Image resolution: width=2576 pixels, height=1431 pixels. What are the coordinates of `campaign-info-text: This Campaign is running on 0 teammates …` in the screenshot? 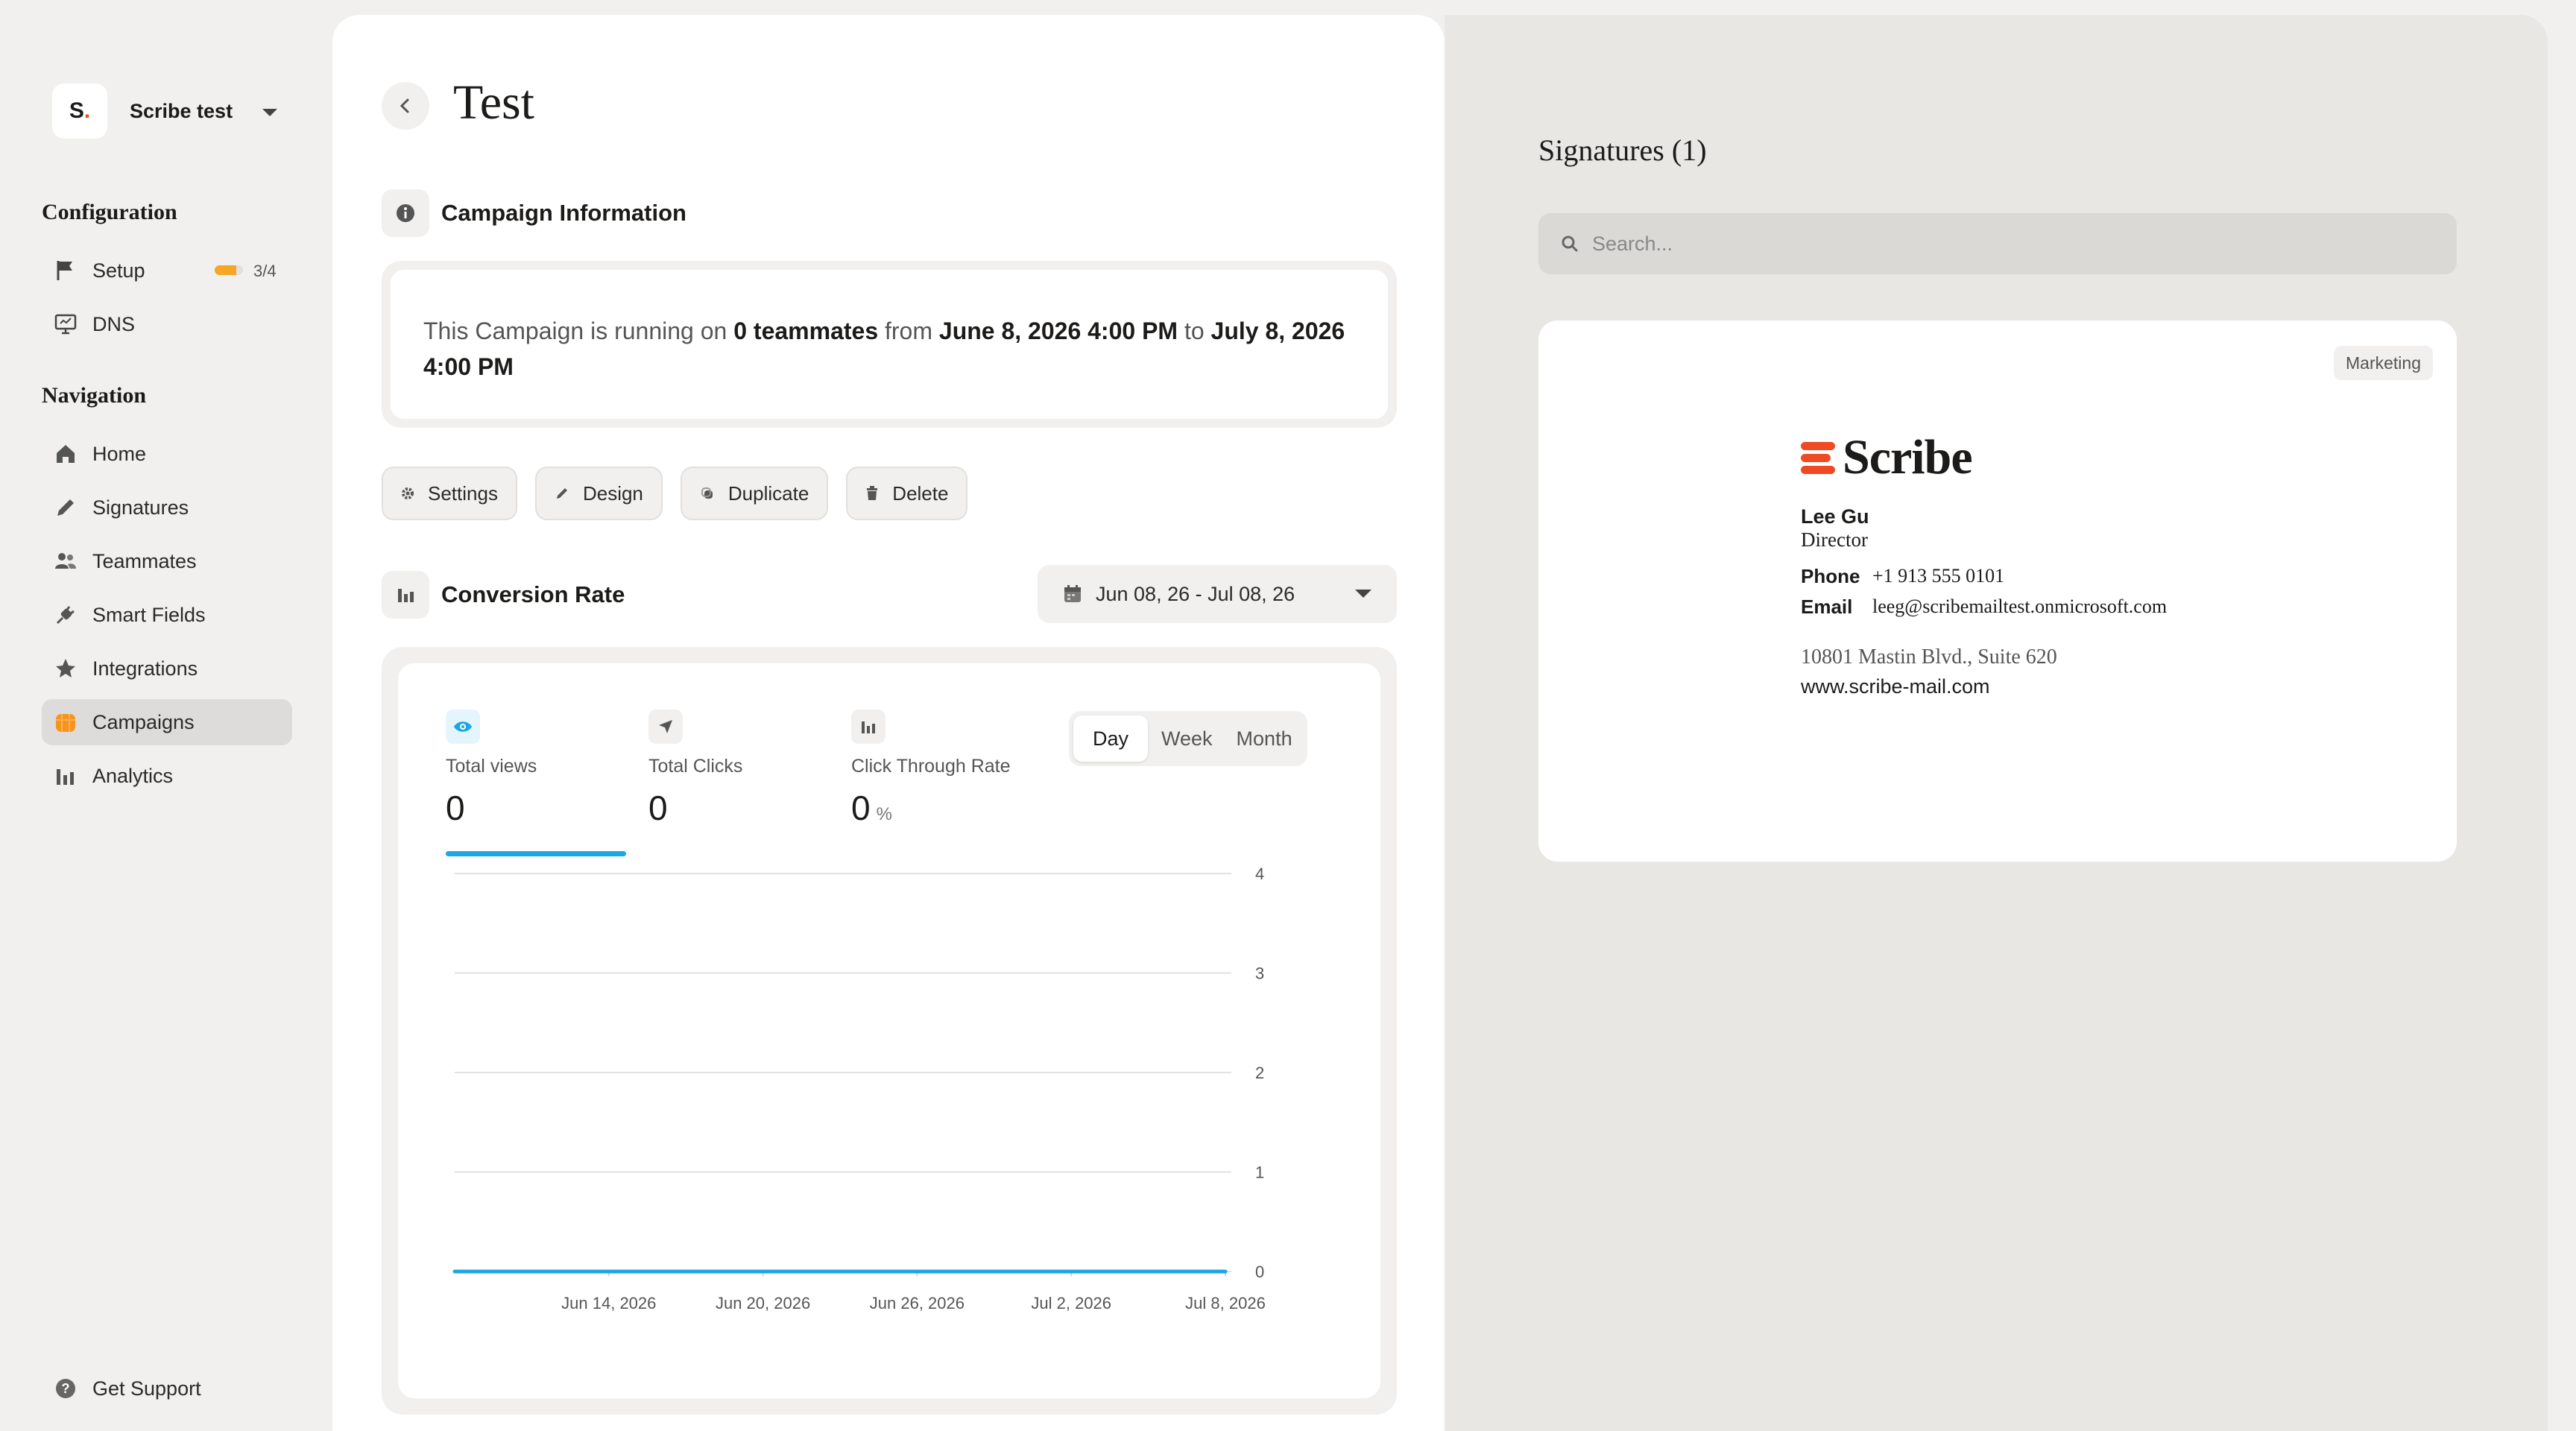 It's located at (889, 344).